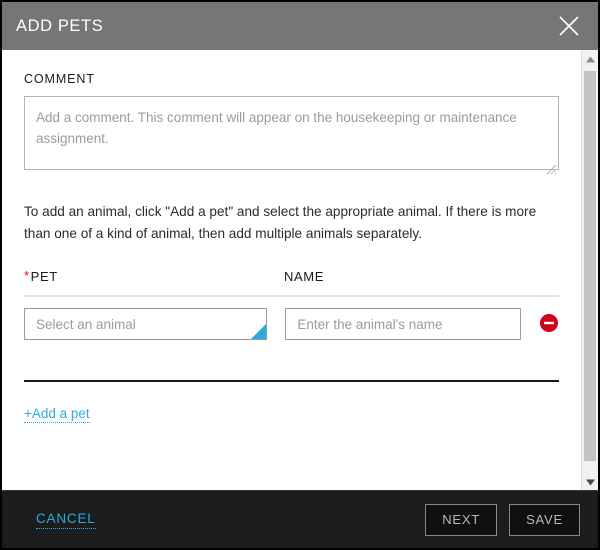 This screenshot has height=550, width=600. I want to click on vertical-scrollbar, so click(589, 270).